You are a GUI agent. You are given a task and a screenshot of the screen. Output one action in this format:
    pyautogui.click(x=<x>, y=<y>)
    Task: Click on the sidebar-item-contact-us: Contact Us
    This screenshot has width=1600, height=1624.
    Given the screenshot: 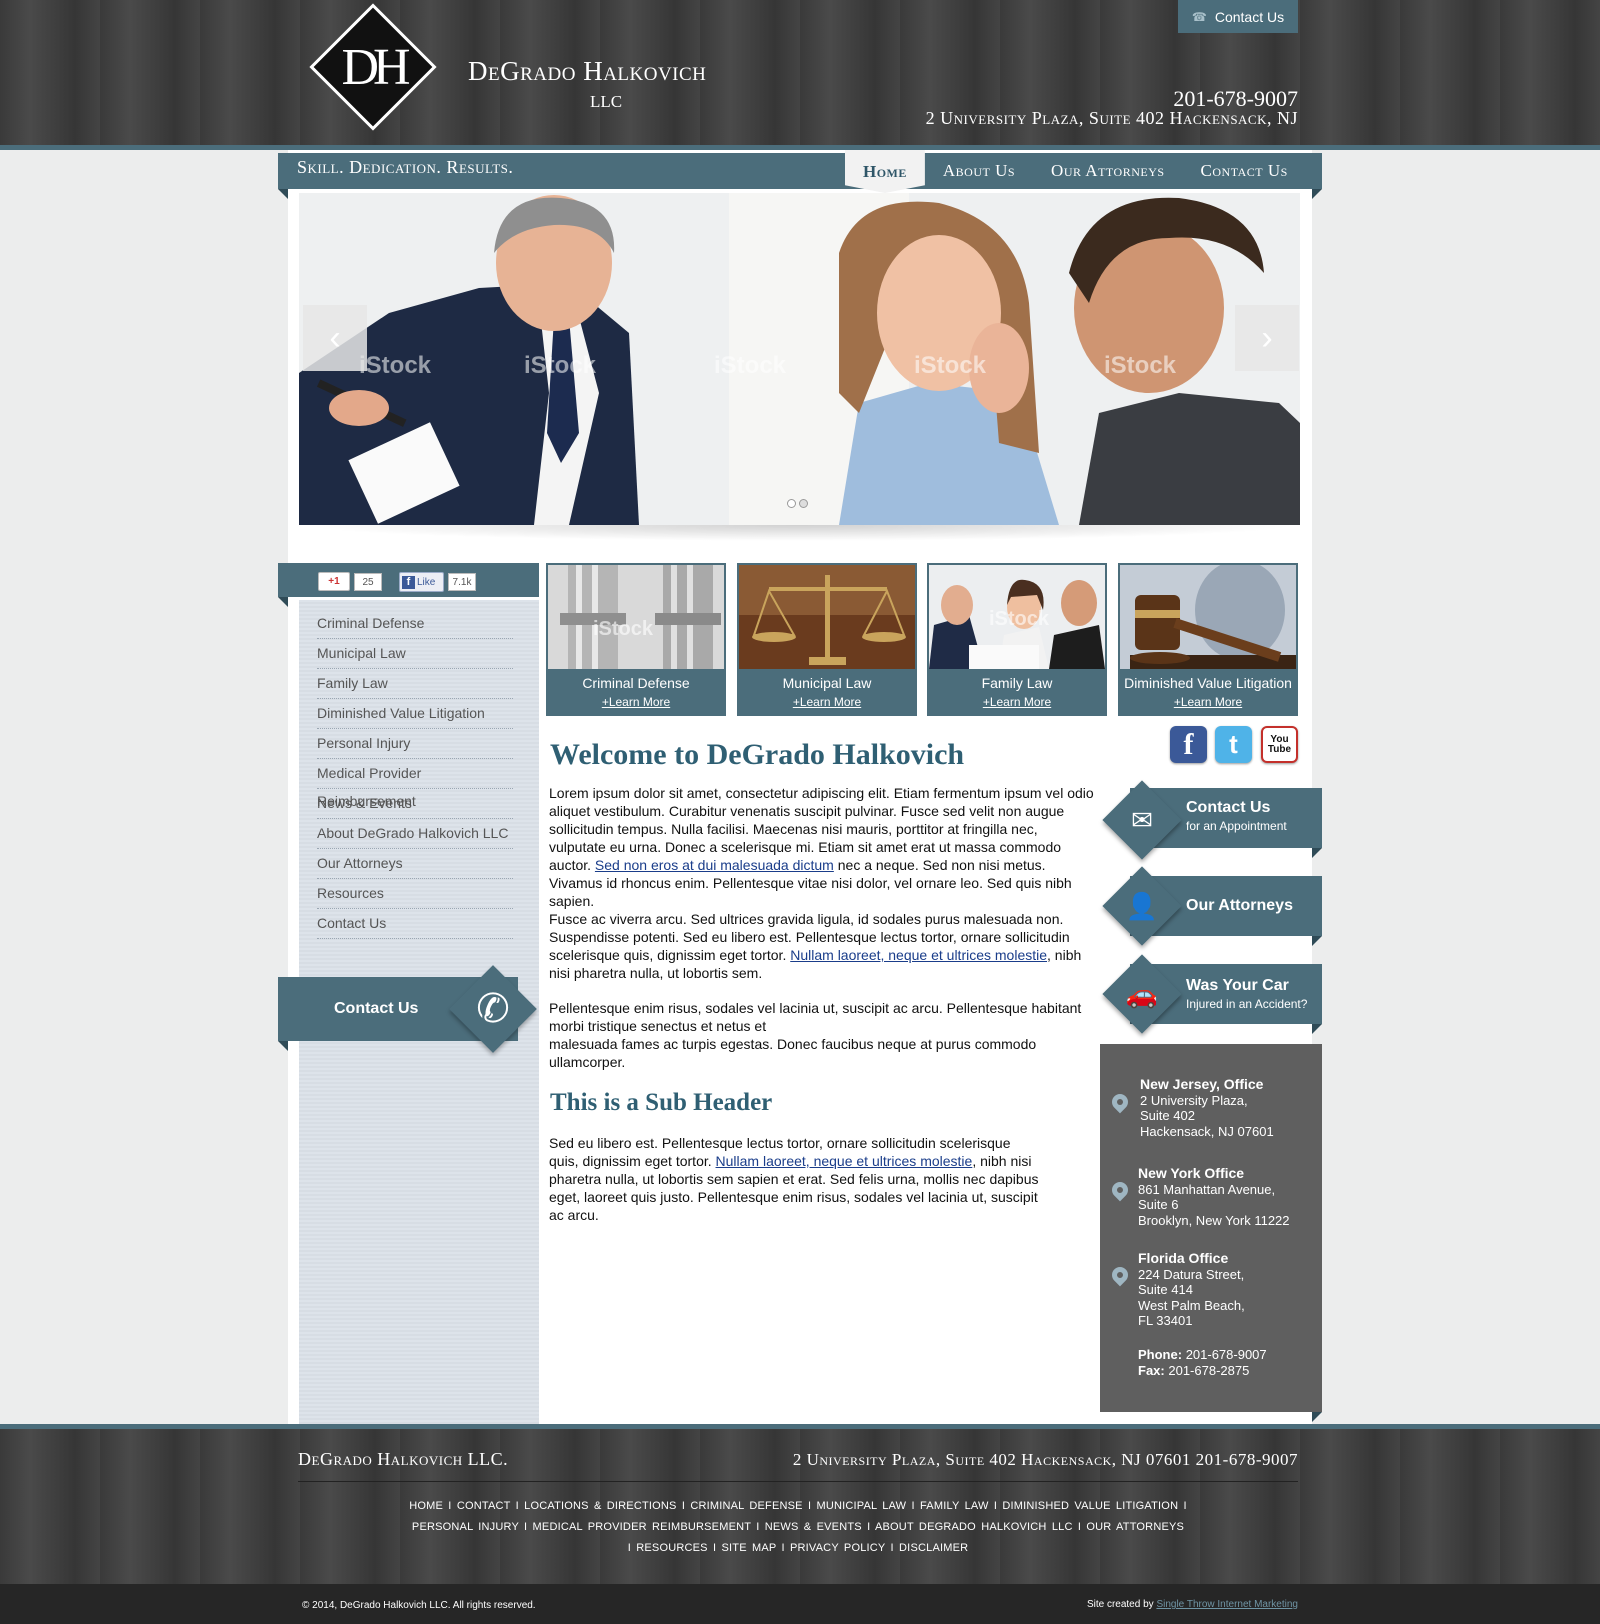 What is the action you would take?
    pyautogui.click(x=415, y=924)
    